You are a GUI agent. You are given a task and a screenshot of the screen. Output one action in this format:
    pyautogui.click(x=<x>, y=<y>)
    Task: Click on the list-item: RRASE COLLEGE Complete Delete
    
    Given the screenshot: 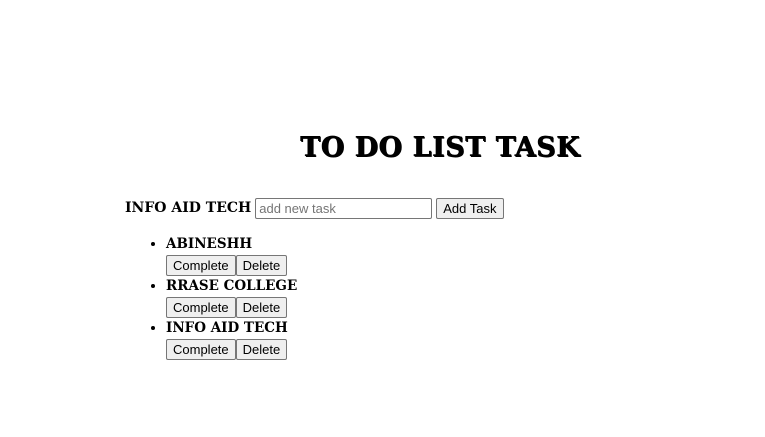 What is the action you would take?
    pyautogui.click(x=231, y=297)
    